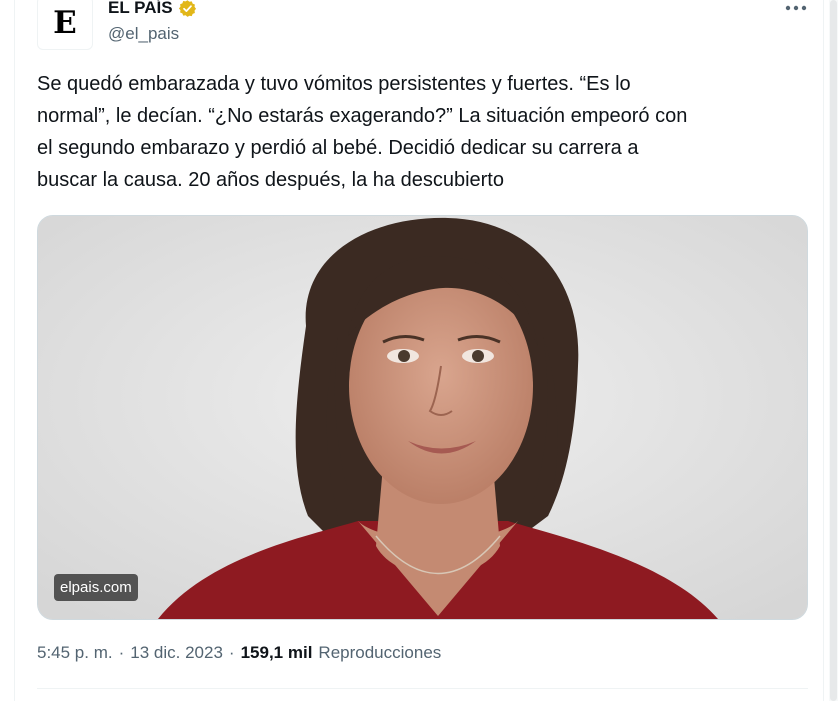 The image size is (838, 701). What do you see at coordinates (65, 22) in the screenshot?
I see `avatar-logo: E` at bounding box center [65, 22].